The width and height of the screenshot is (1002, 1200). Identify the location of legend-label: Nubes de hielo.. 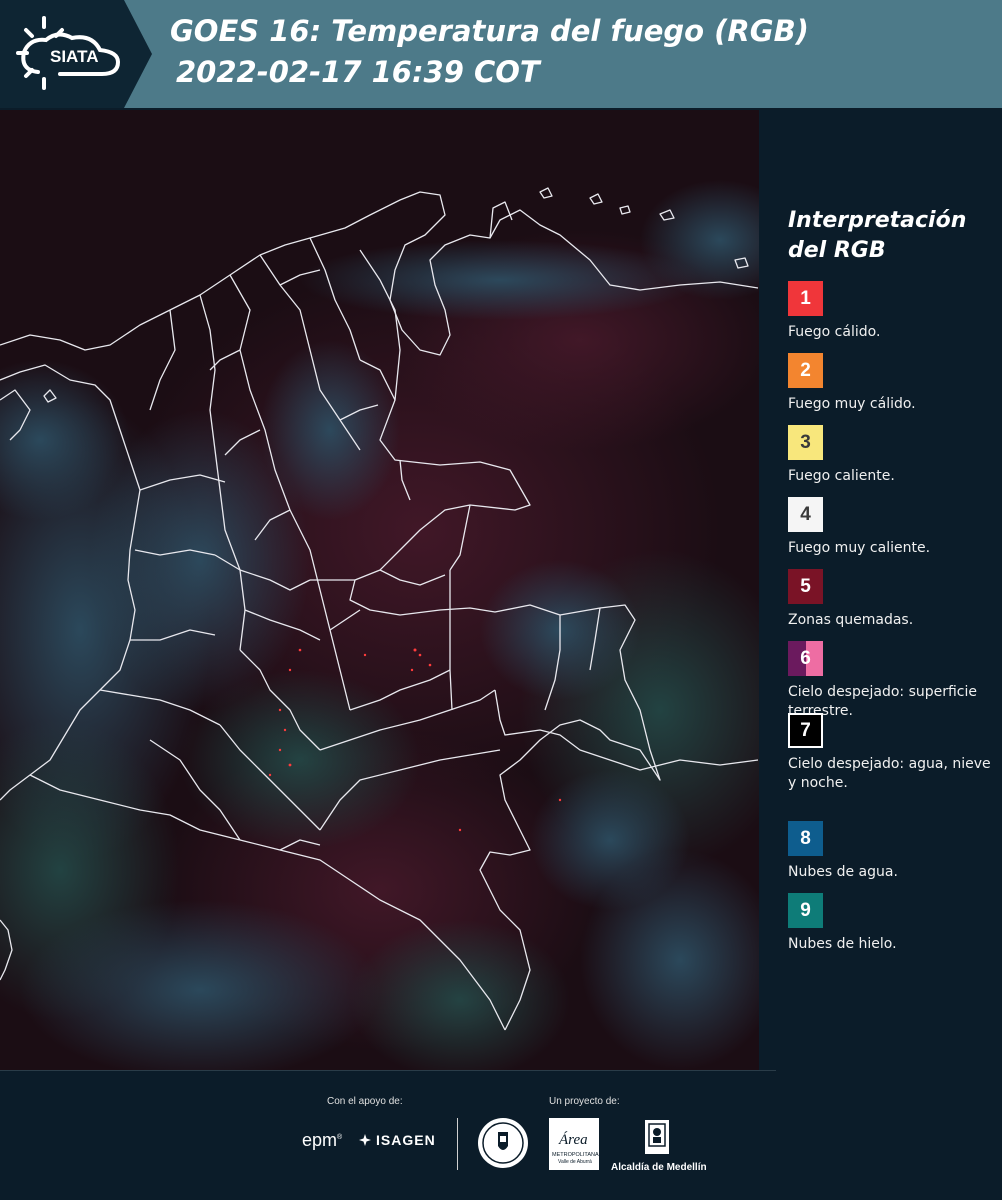
(842, 944).